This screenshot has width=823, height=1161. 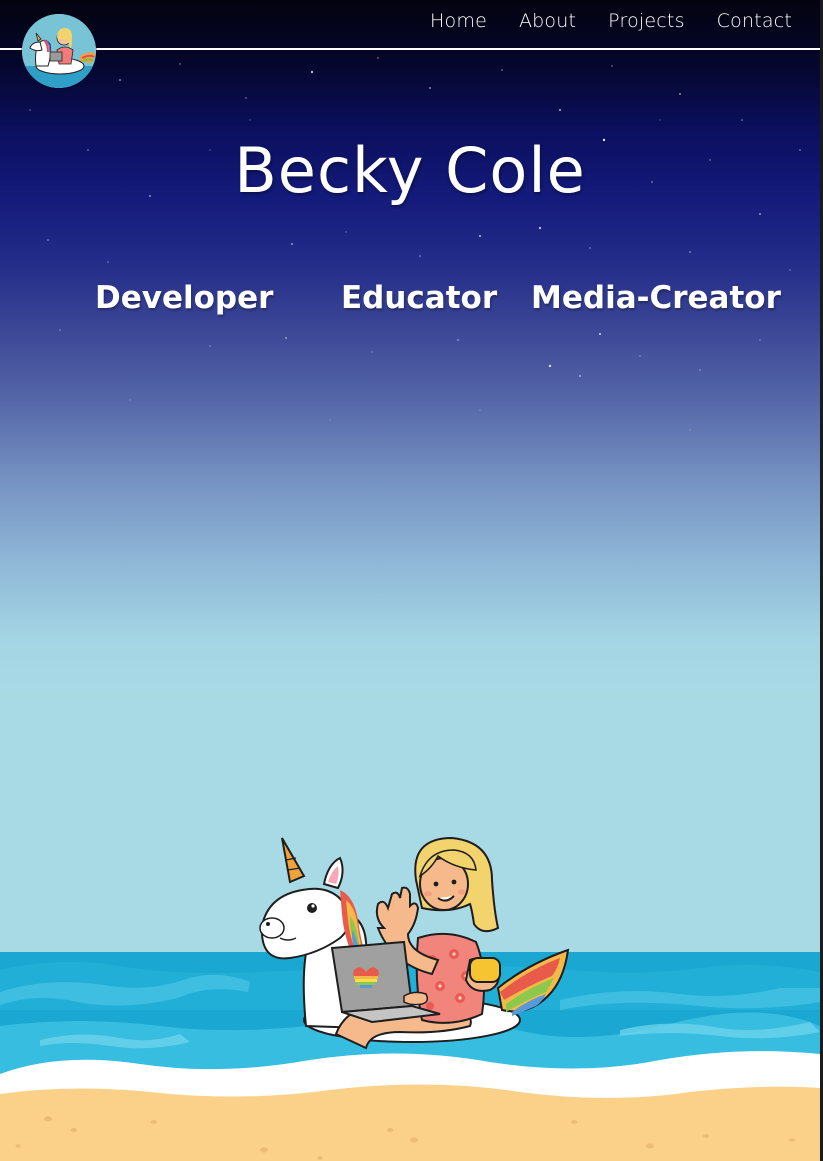 What do you see at coordinates (754, 21) in the screenshot?
I see `nav-link-contact: Contact` at bounding box center [754, 21].